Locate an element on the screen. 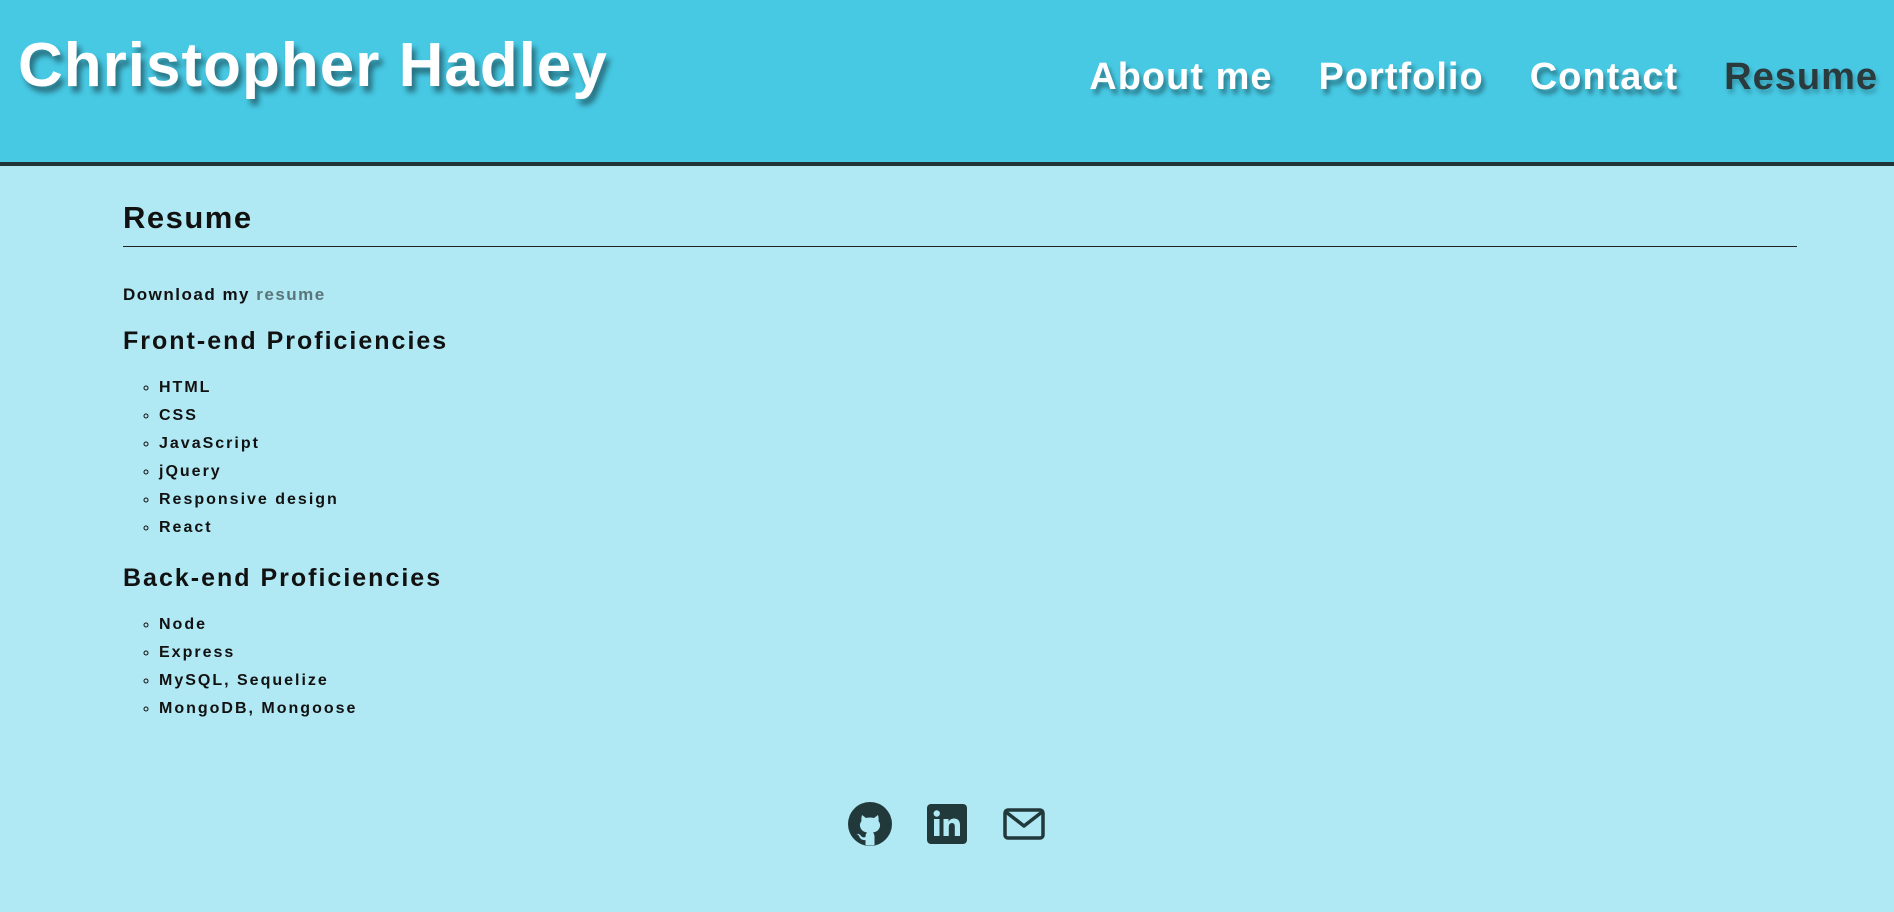 This screenshot has width=1894, height=912. list-item: Node is located at coordinates (978, 625).